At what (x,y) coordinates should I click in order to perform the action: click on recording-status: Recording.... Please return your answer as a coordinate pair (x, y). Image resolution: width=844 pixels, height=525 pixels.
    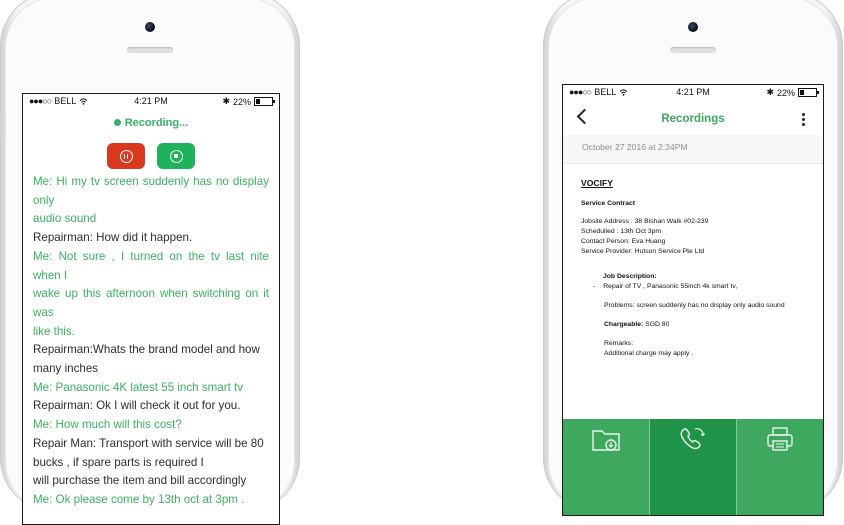
    Looking at the image, I should click on (151, 123).